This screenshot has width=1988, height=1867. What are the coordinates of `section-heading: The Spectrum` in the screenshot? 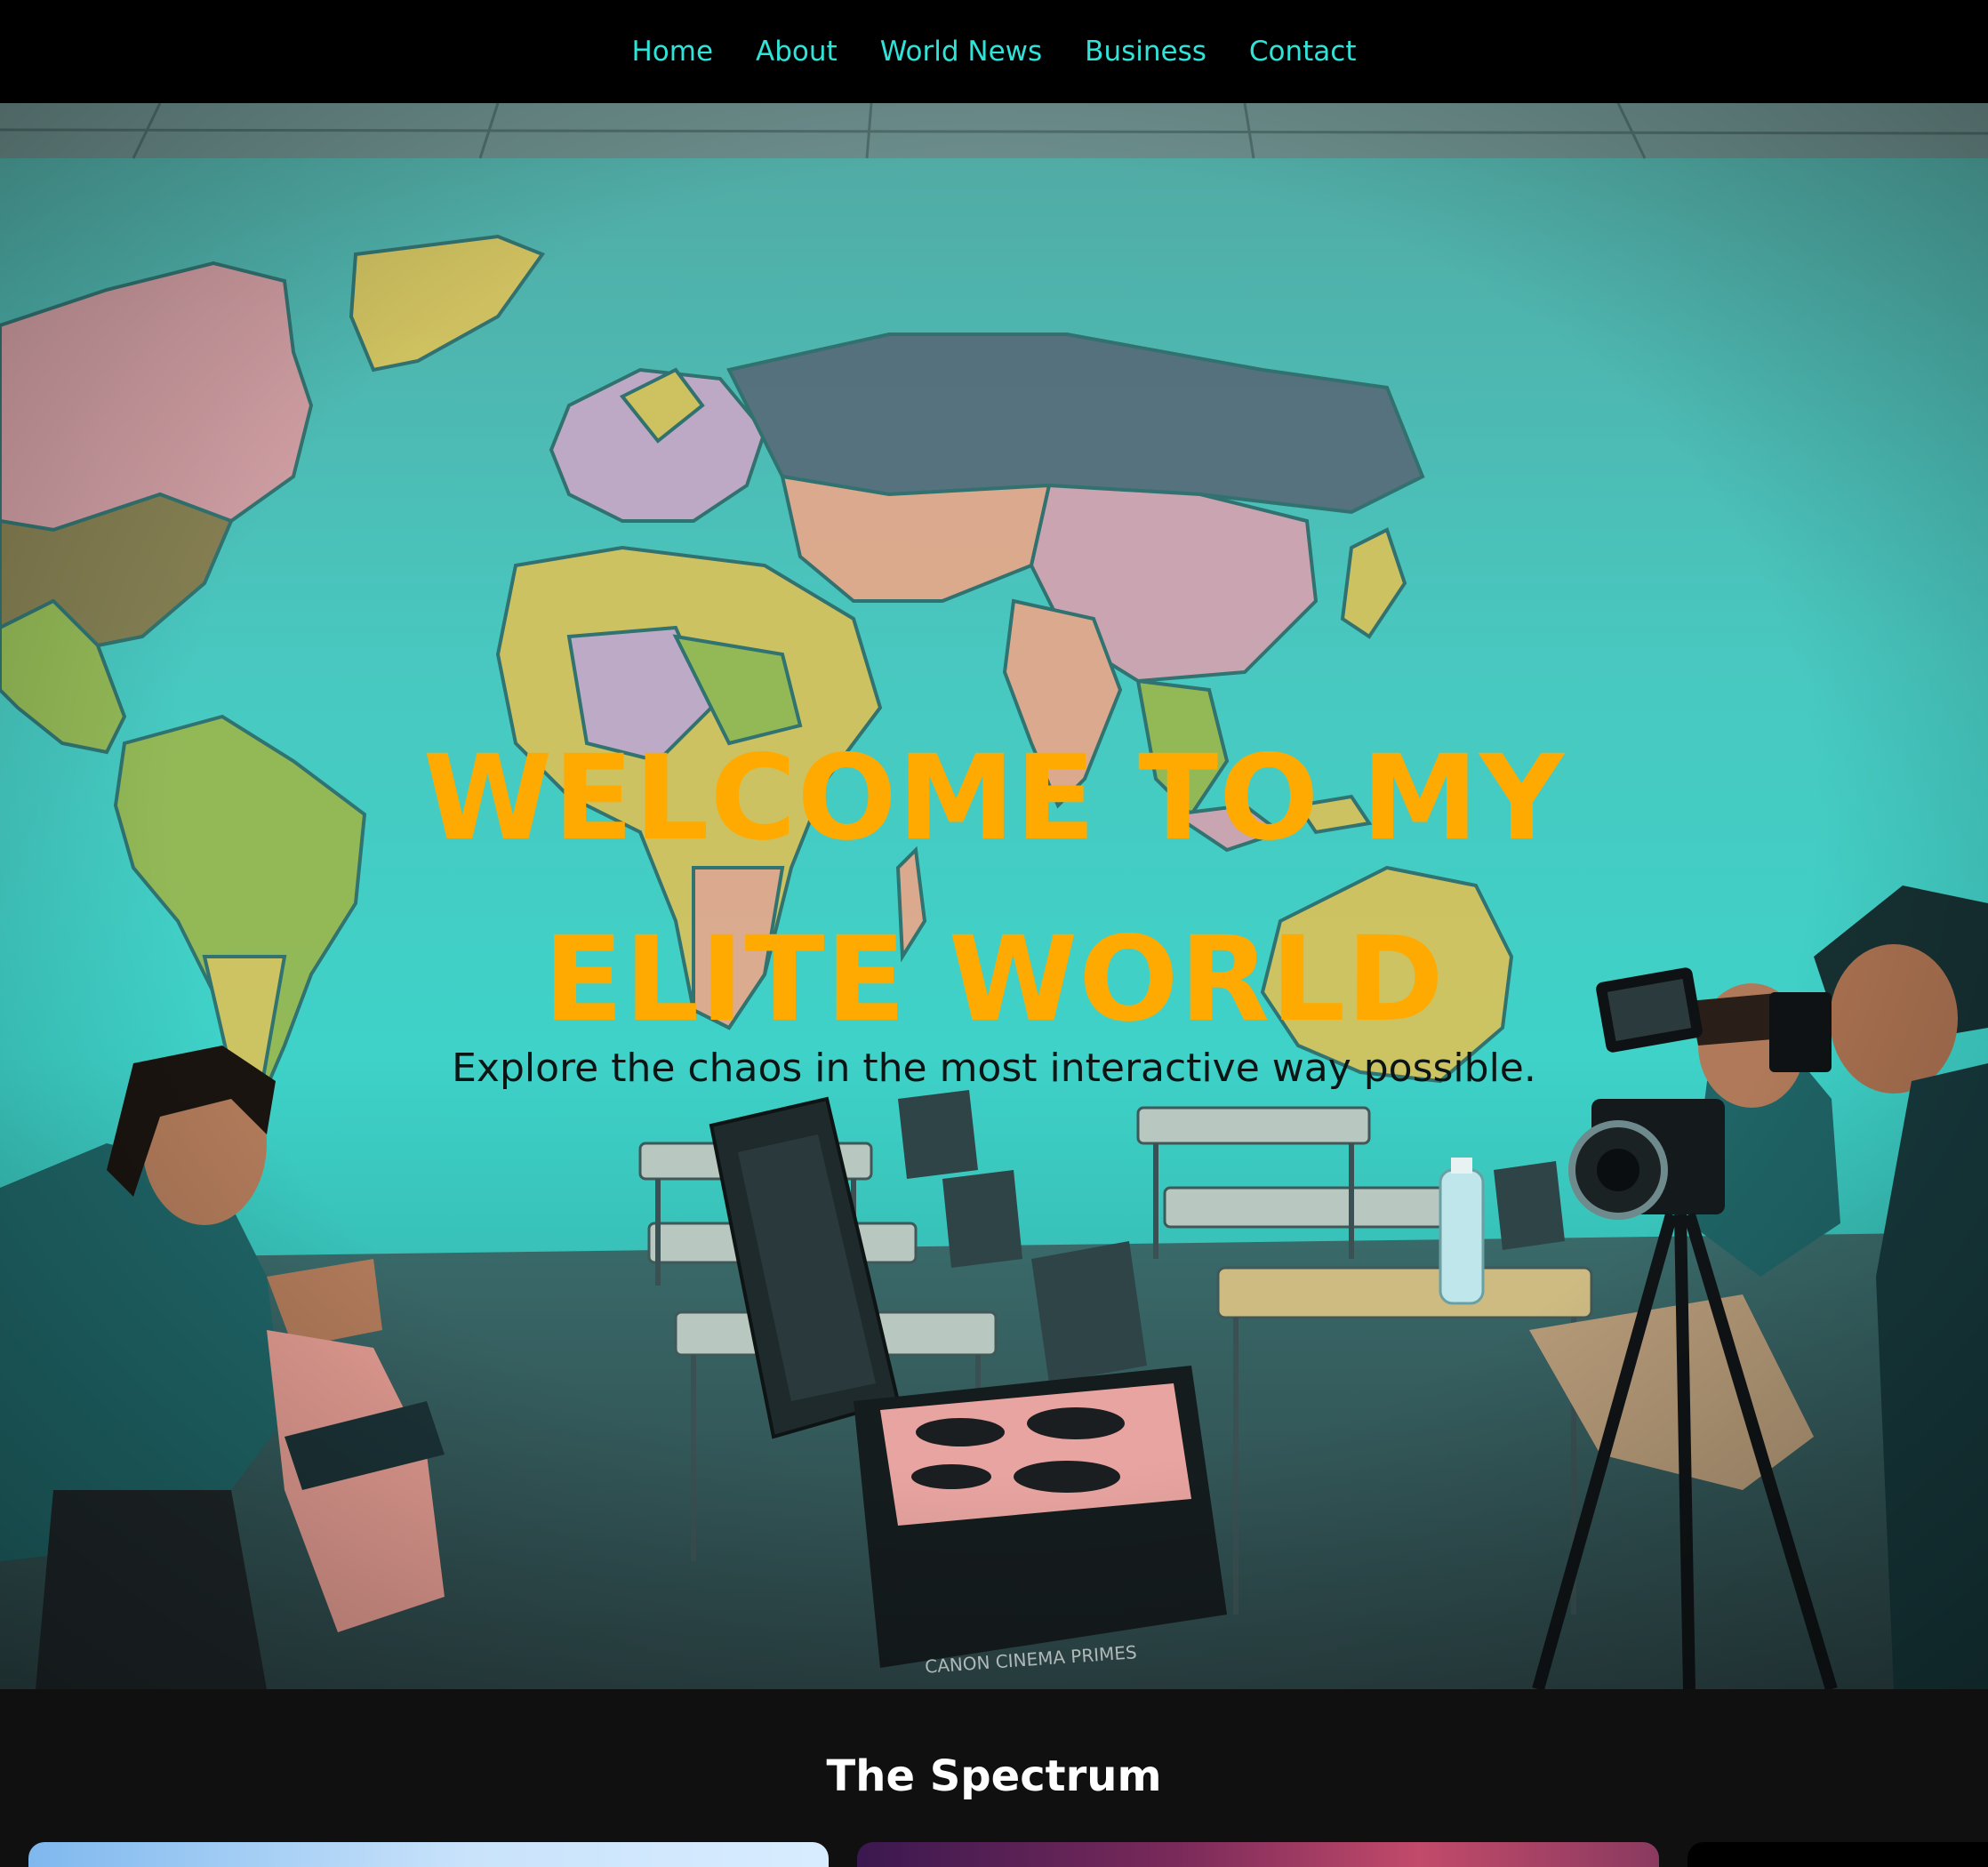 It's located at (994, 1776).